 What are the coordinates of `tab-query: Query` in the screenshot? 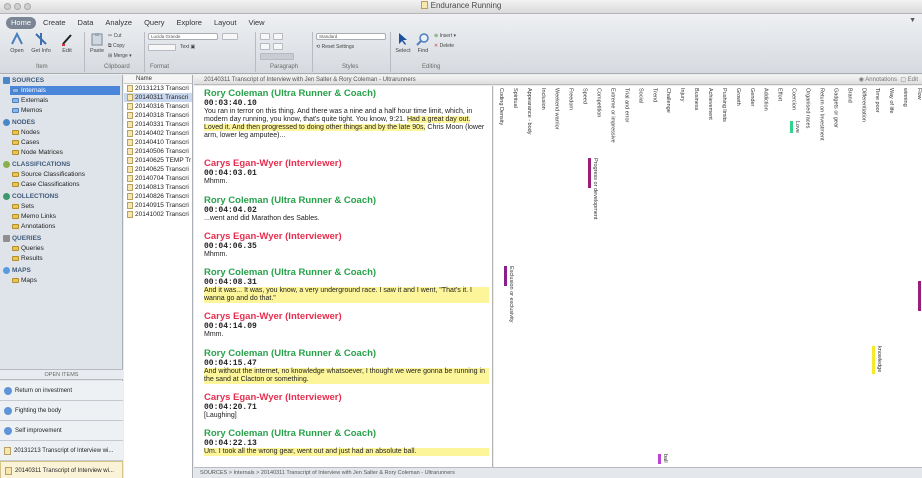 It's located at (154, 23).